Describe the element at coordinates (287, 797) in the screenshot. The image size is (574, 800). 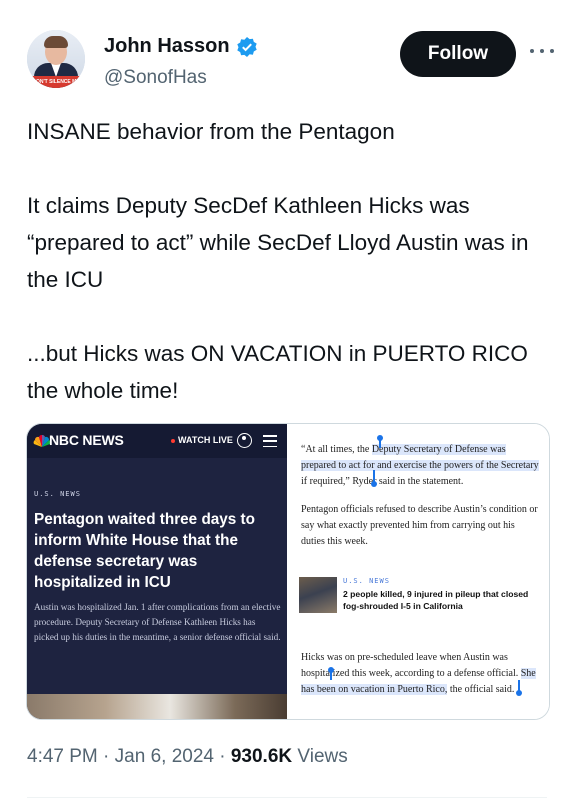
I see `divider` at that location.